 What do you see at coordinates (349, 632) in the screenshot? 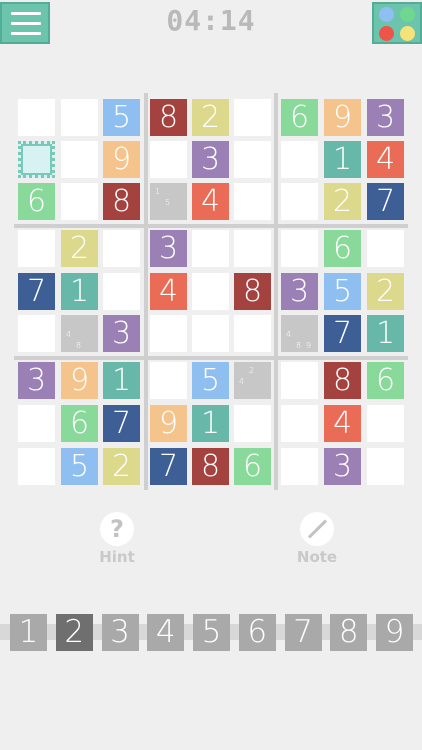
I see `number-button-8: 8` at bounding box center [349, 632].